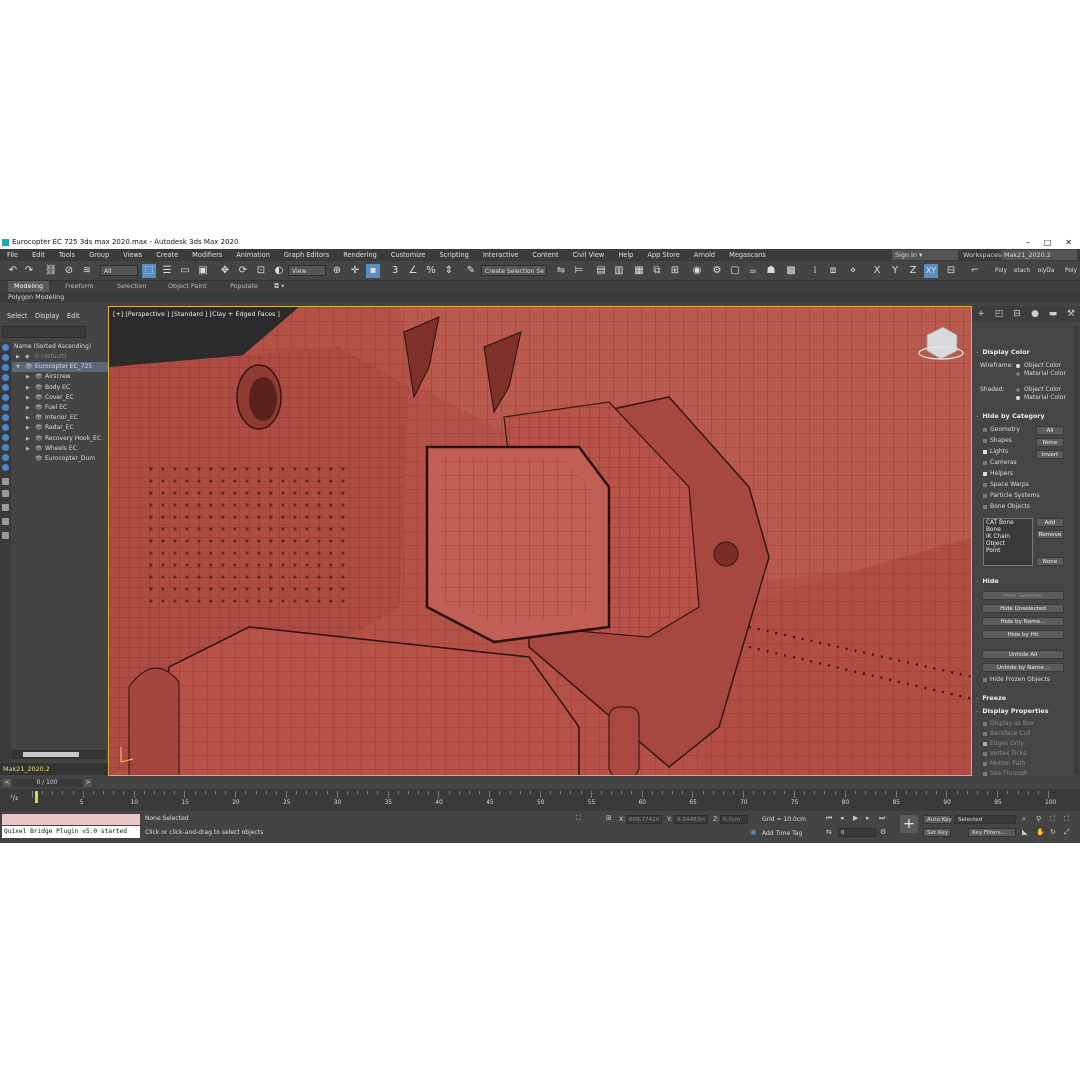  Describe the element at coordinates (909, 824) in the screenshot. I see `set-key-plus-button: +` at that location.